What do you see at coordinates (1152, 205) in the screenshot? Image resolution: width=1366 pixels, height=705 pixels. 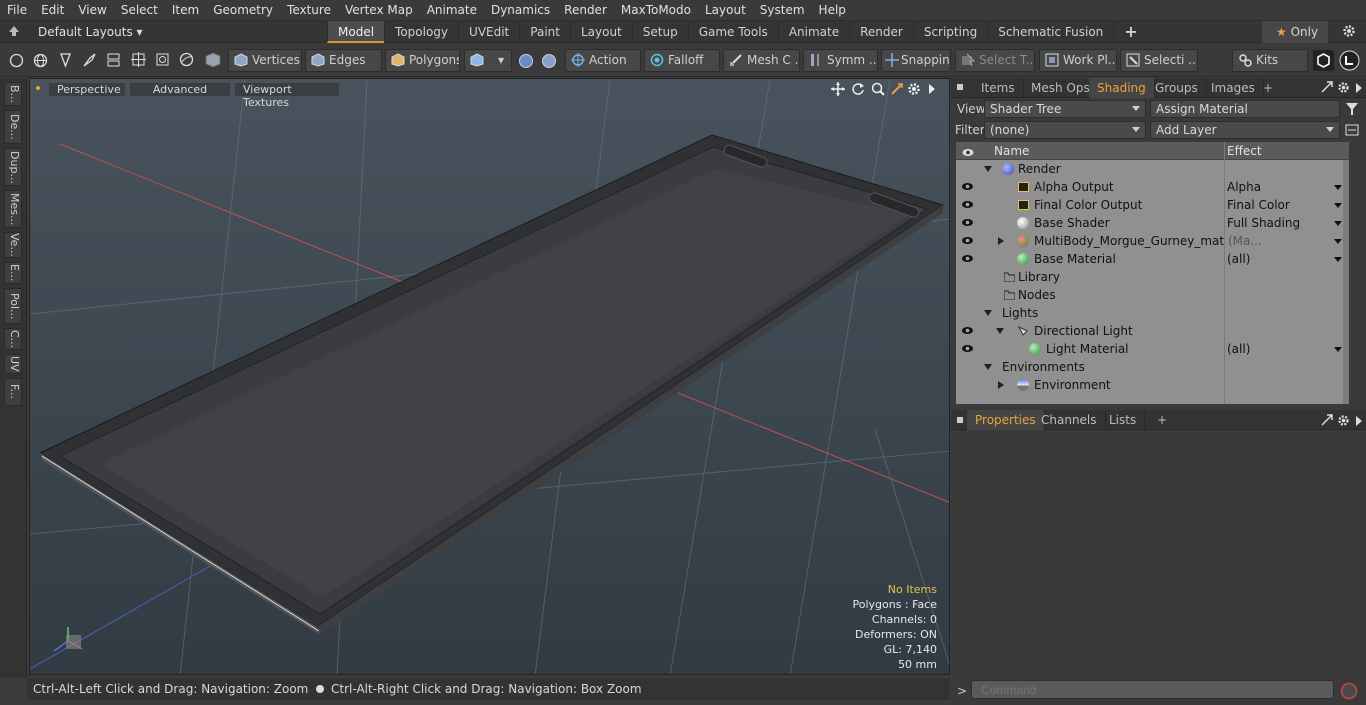 I see `tree-row-final-color-output: Final Color Output Final Color` at bounding box center [1152, 205].